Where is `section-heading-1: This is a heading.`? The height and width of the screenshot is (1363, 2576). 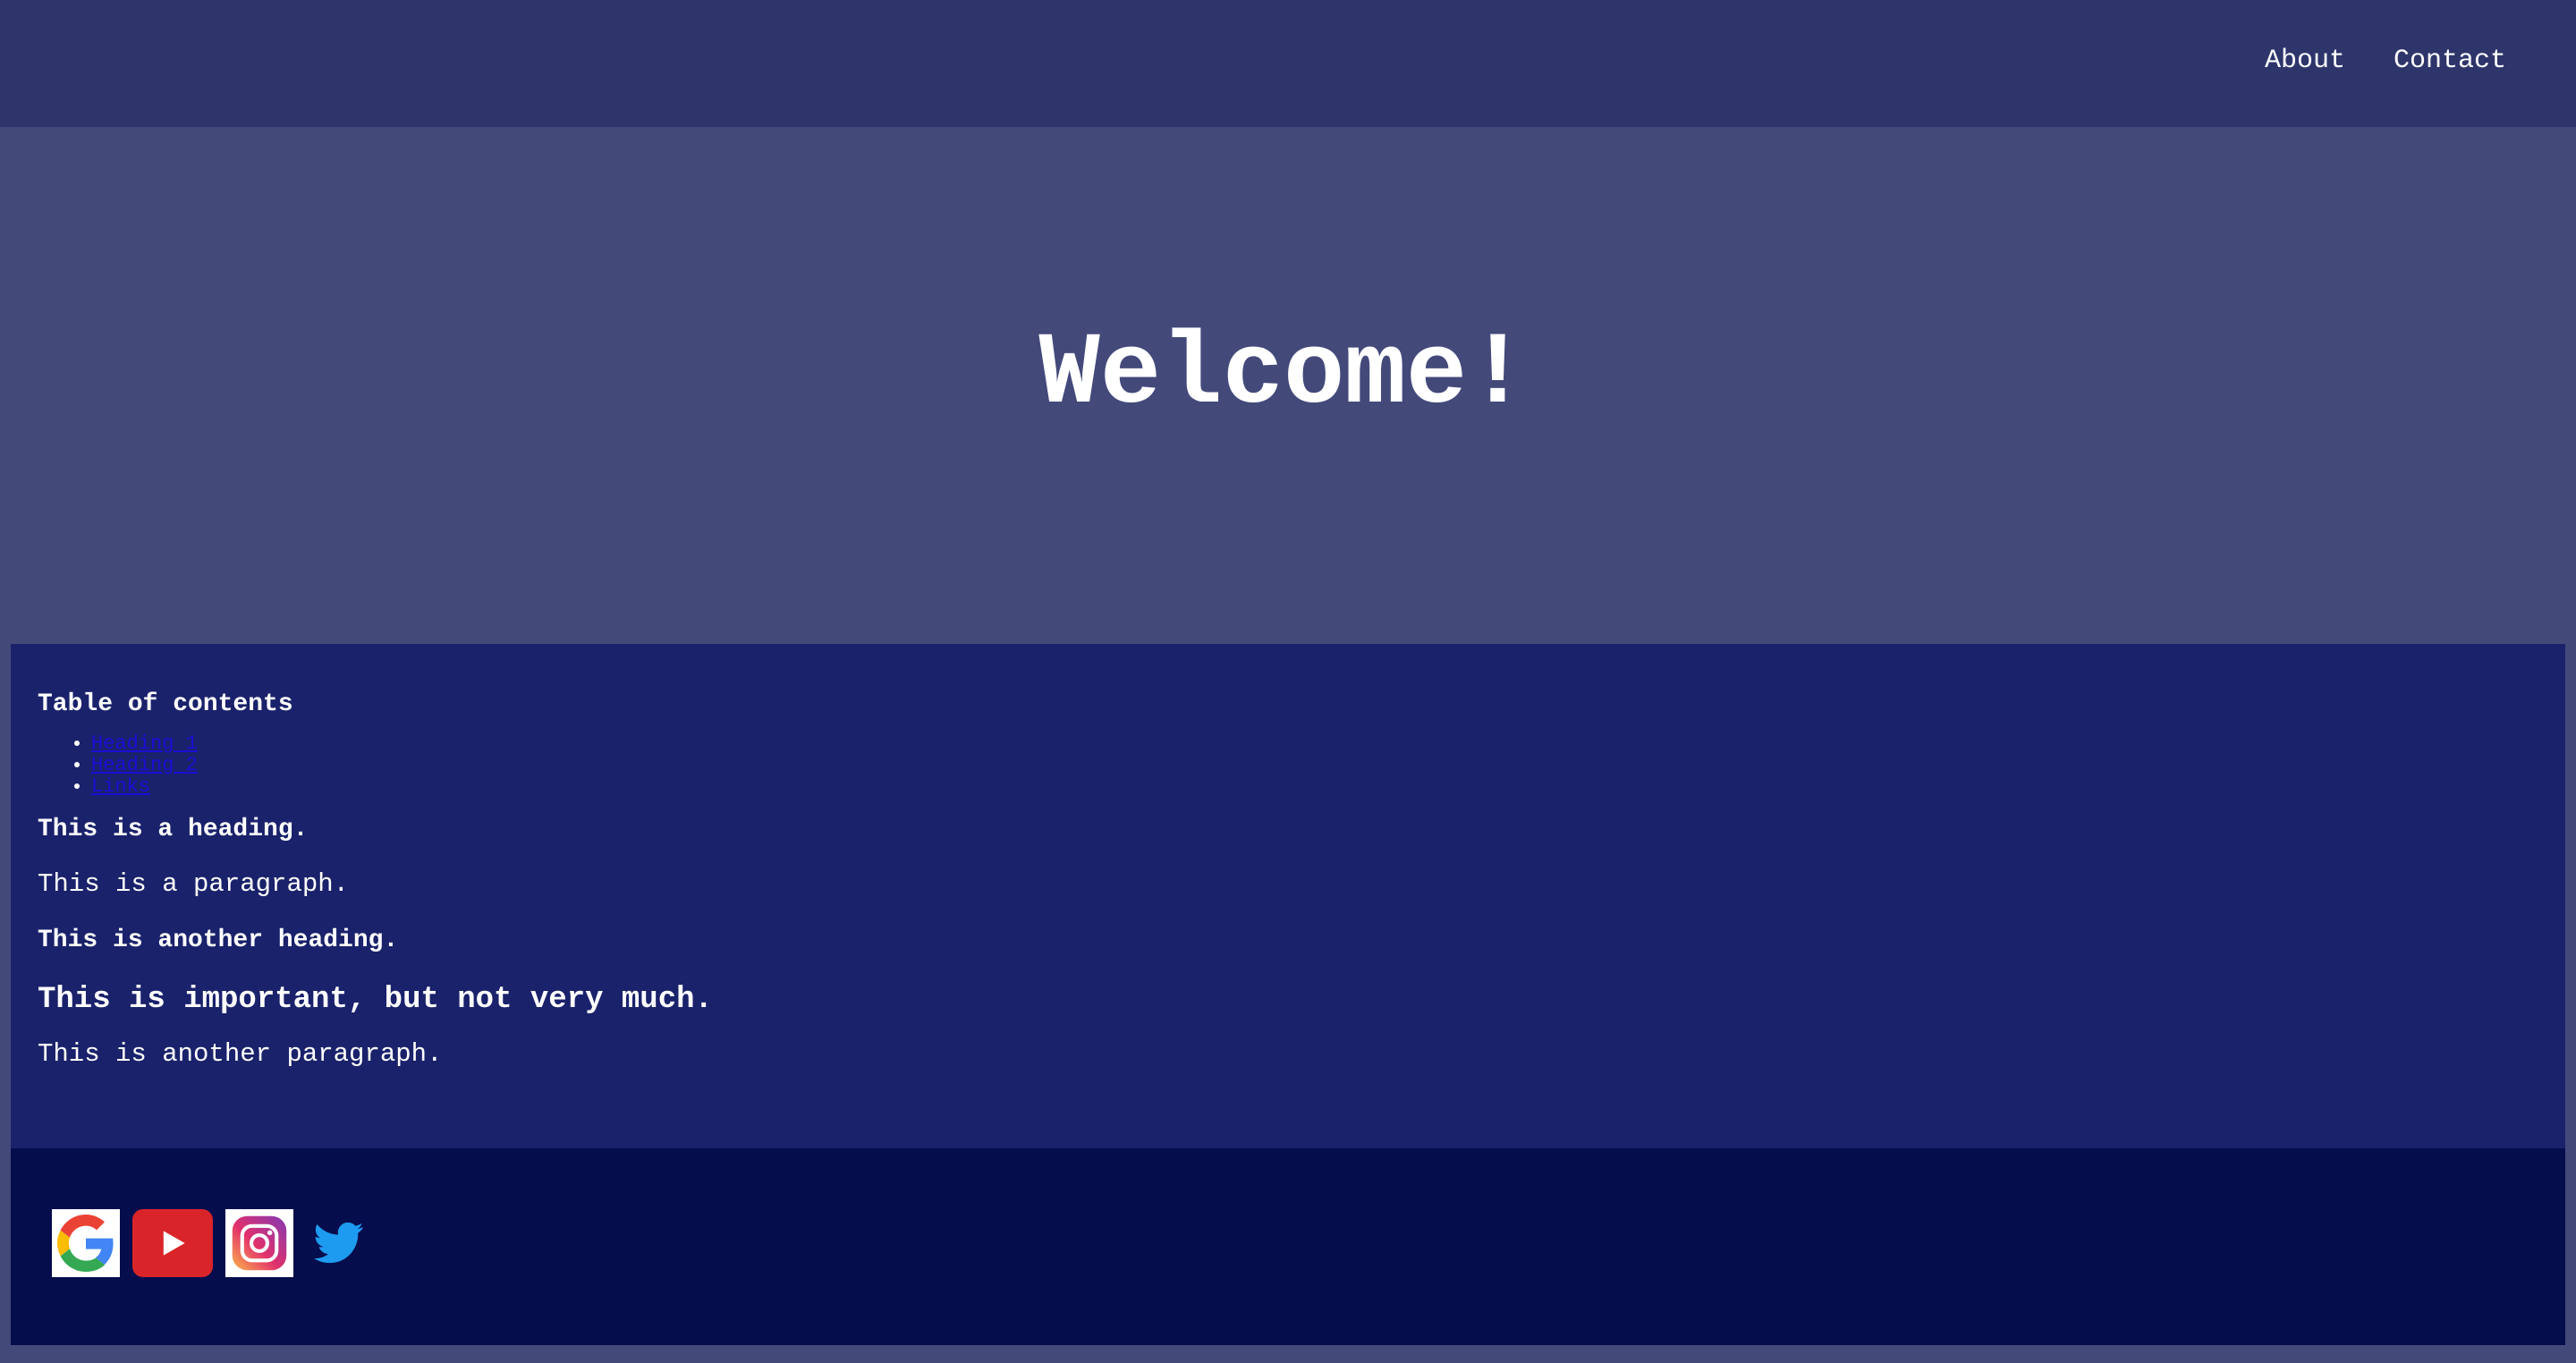
section-heading-1: This is a heading. is located at coordinates (173, 829).